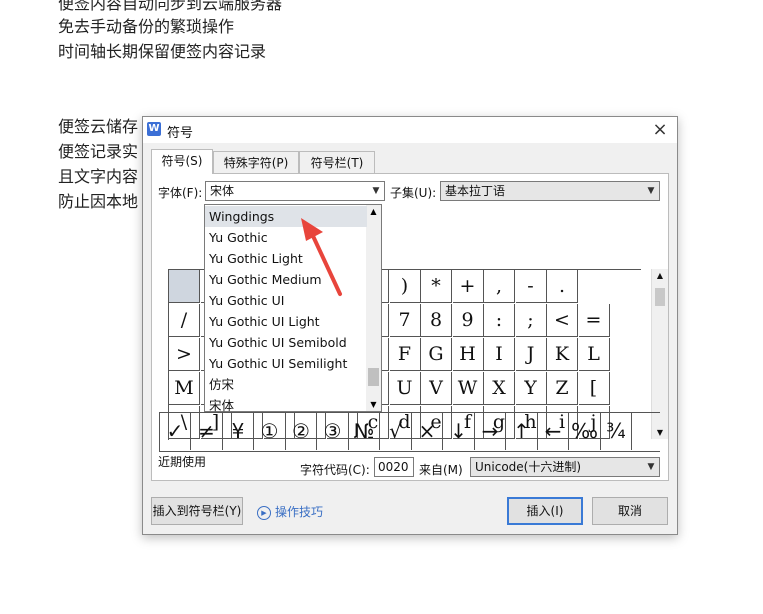  Describe the element at coordinates (321, 257) in the screenshot. I see `annotation-arrow-icon` at that location.